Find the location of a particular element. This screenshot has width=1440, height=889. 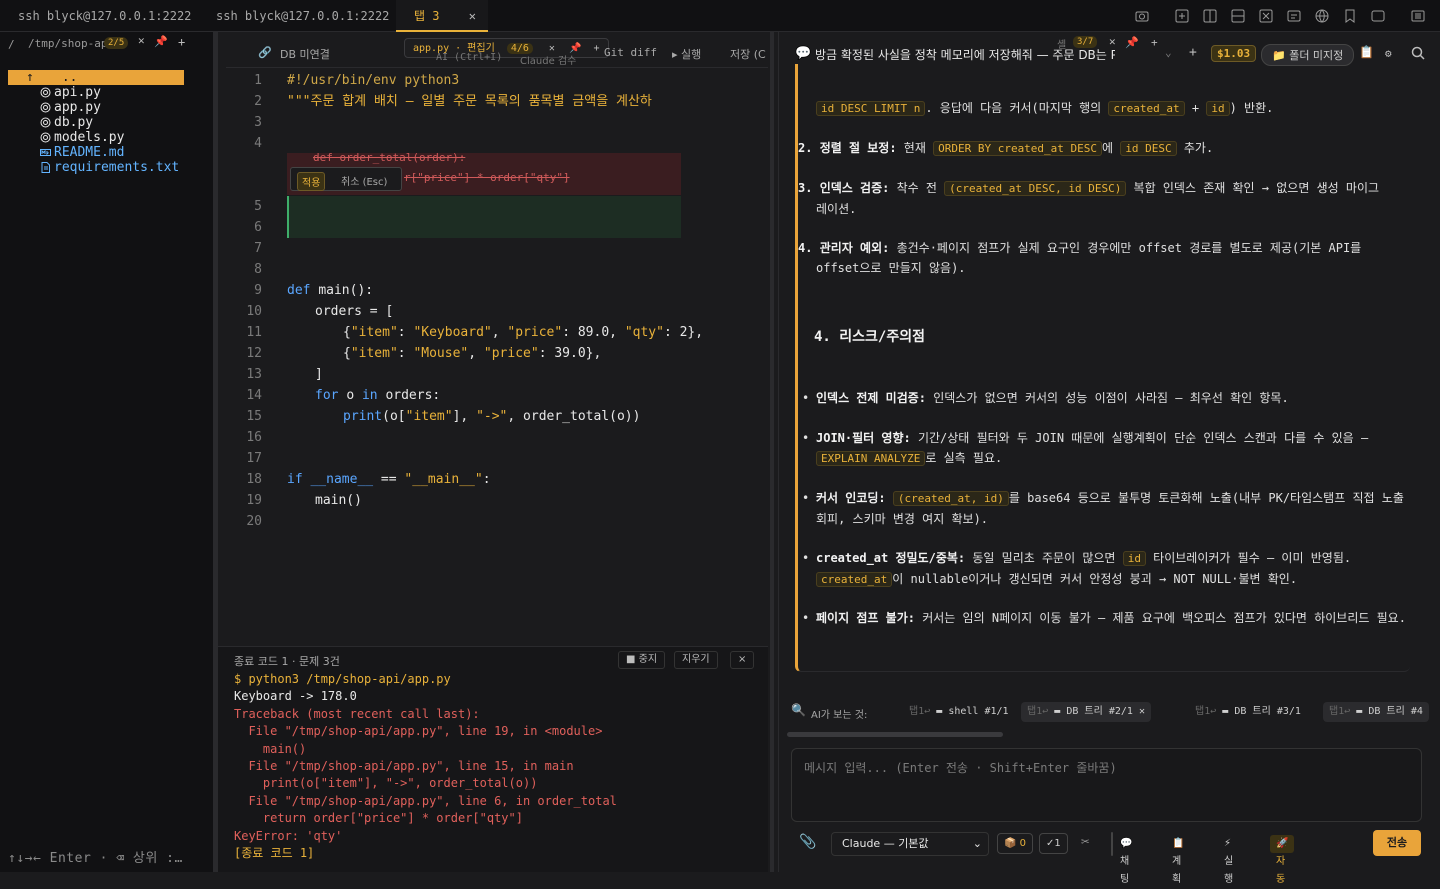

terminal-line: [종료 코드 1] is located at coordinates (274, 853).